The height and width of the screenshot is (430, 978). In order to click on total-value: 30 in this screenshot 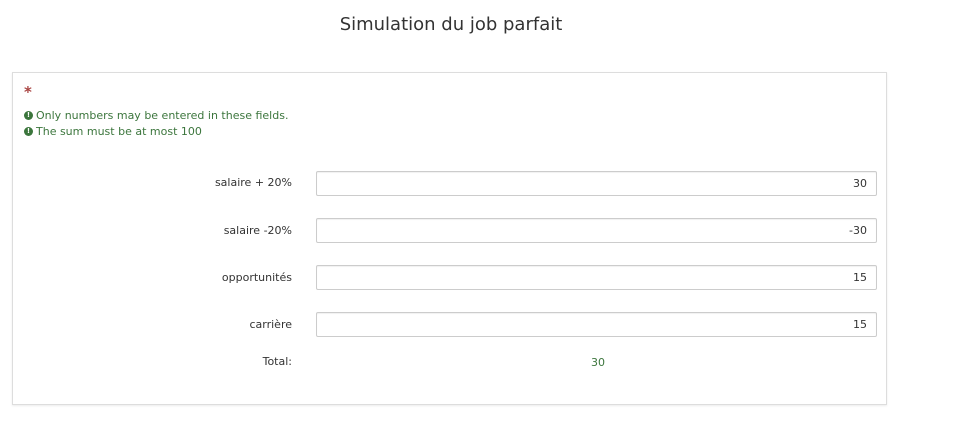, I will do `click(598, 362)`.